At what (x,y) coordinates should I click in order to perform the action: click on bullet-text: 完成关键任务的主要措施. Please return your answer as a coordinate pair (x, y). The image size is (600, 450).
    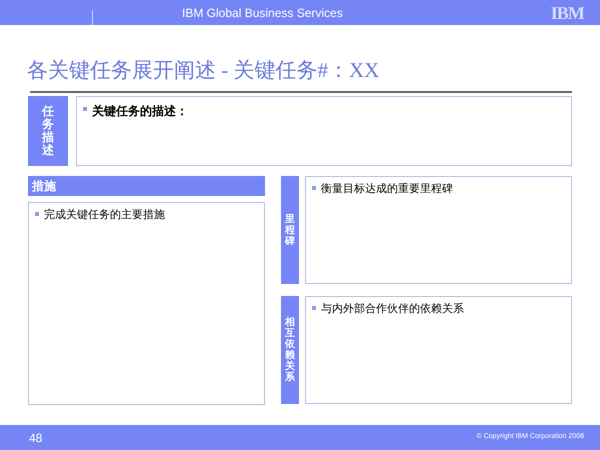
    Looking at the image, I should click on (104, 215).